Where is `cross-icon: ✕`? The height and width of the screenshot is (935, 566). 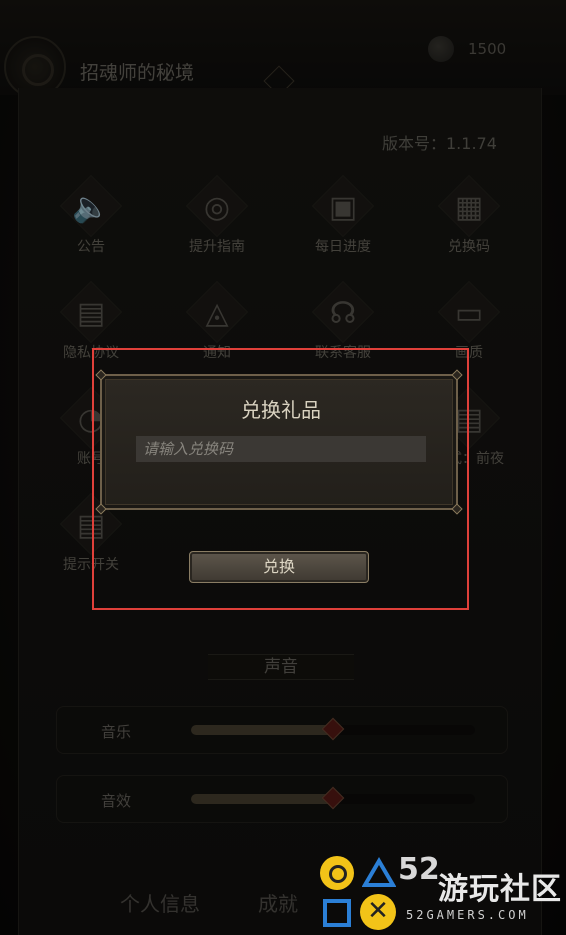
cross-icon: ✕ is located at coordinates (378, 912).